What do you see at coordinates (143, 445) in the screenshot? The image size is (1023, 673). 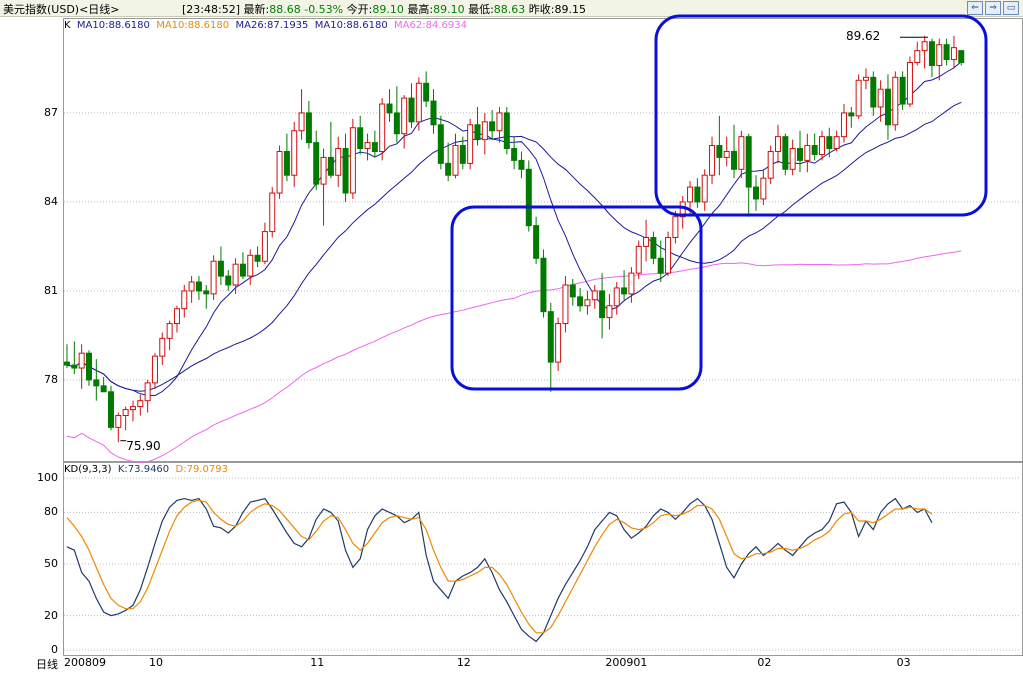 I see `low-annotation: 75.90` at bounding box center [143, 445].